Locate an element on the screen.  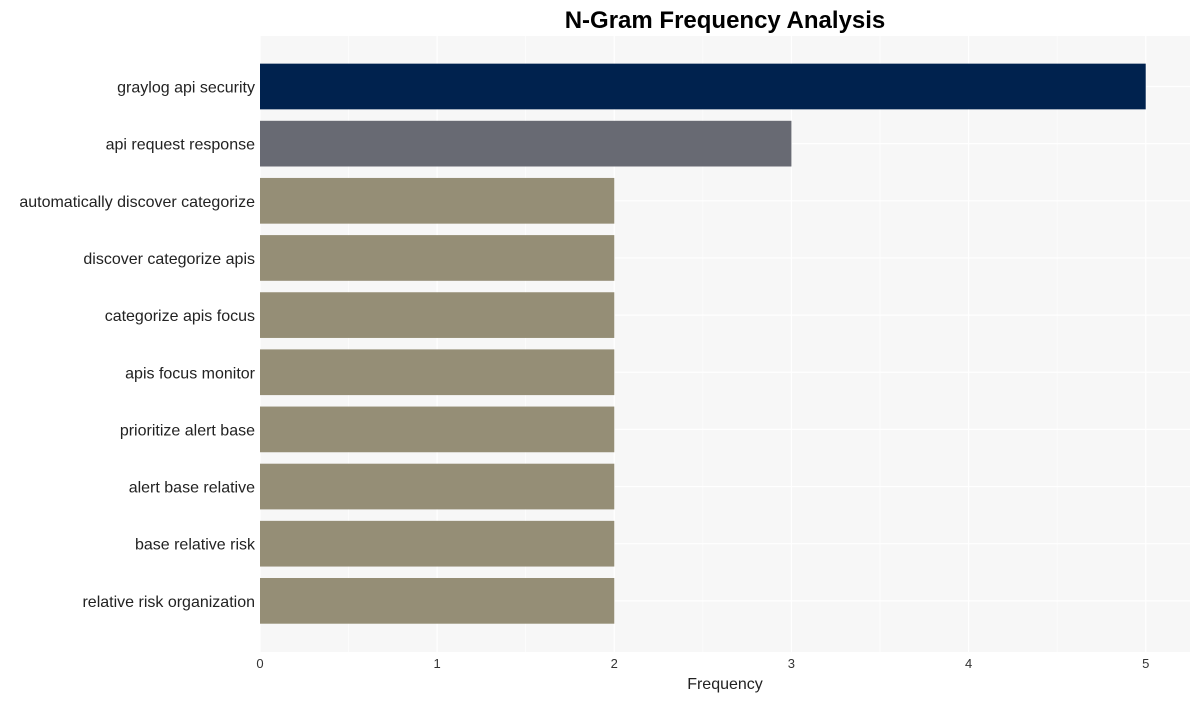
y-tick-label: discover categorize apis is located at coordinates (169, 259).